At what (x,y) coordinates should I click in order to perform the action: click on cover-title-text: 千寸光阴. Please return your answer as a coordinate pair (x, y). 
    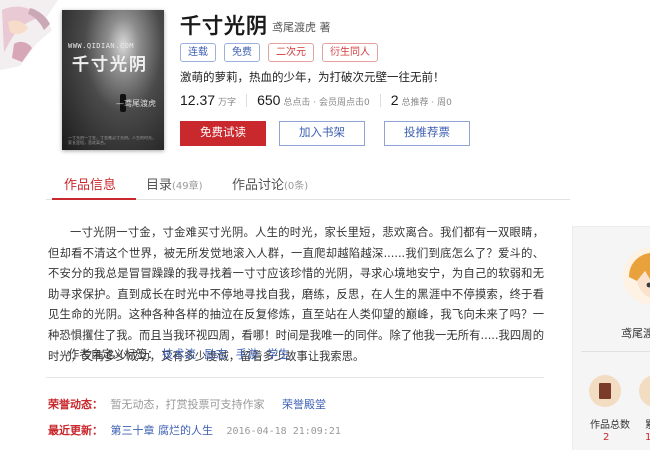
    Looking at the image, I should click on (110, 65).